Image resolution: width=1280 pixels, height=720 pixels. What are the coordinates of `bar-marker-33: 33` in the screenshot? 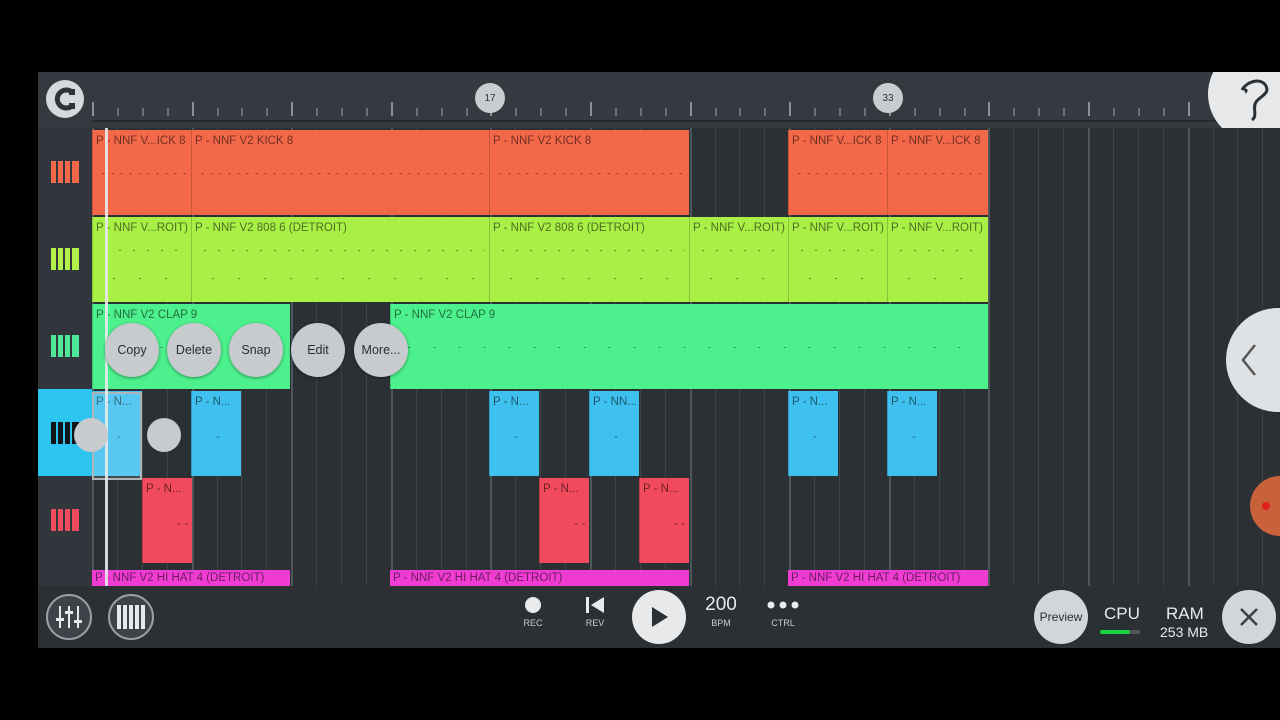 It's located at (888, 98).